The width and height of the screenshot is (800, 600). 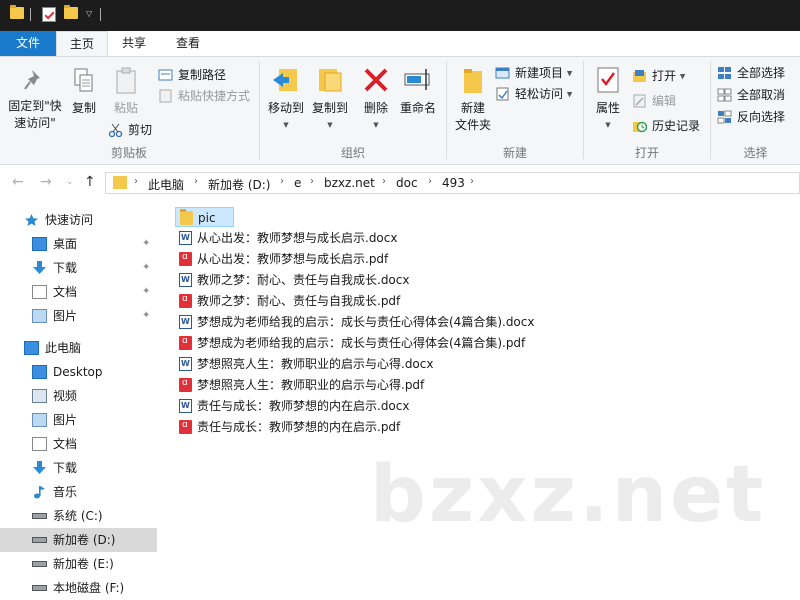 I want to click on copy-to-button: 复制到 ▼, so click(x=330, y=99).